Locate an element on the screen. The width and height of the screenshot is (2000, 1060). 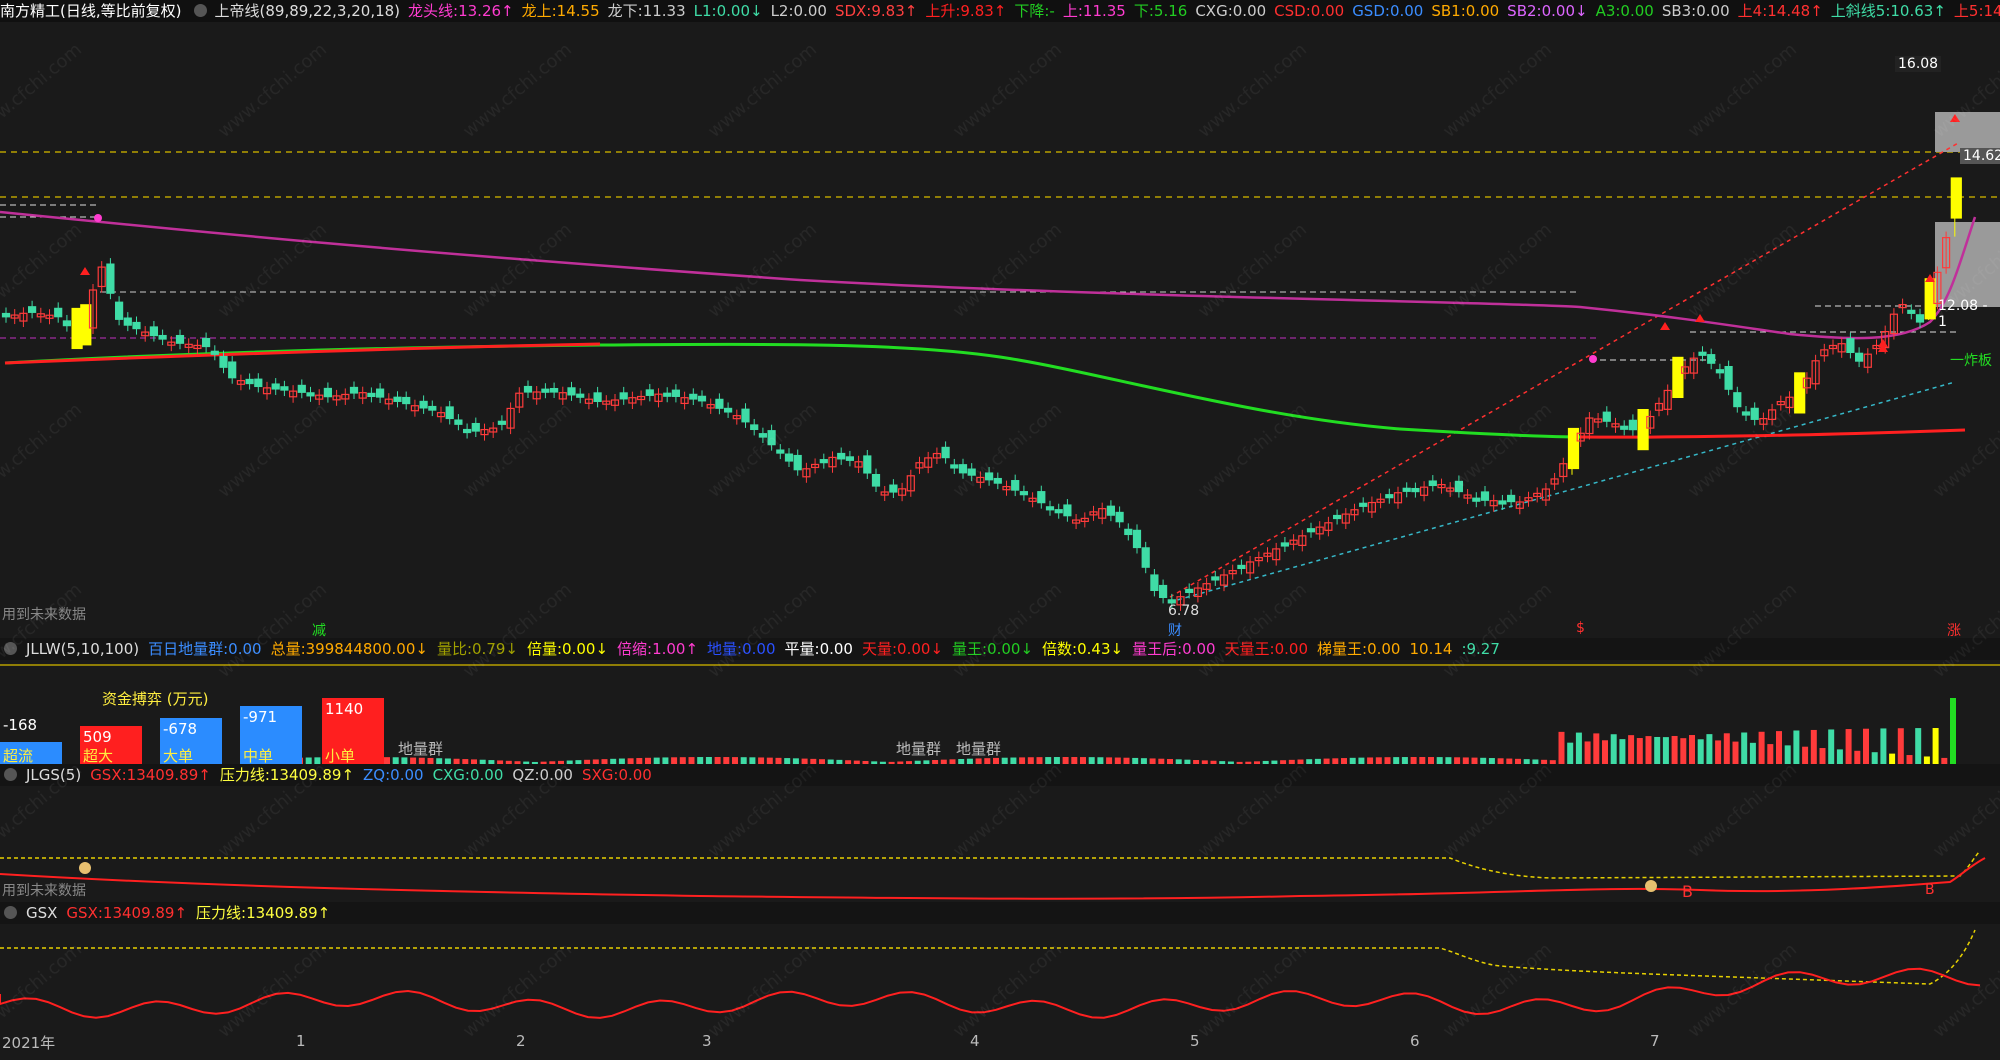
jlgs-indicator-name: JLGS(5) is located at coordinates (53, 775).